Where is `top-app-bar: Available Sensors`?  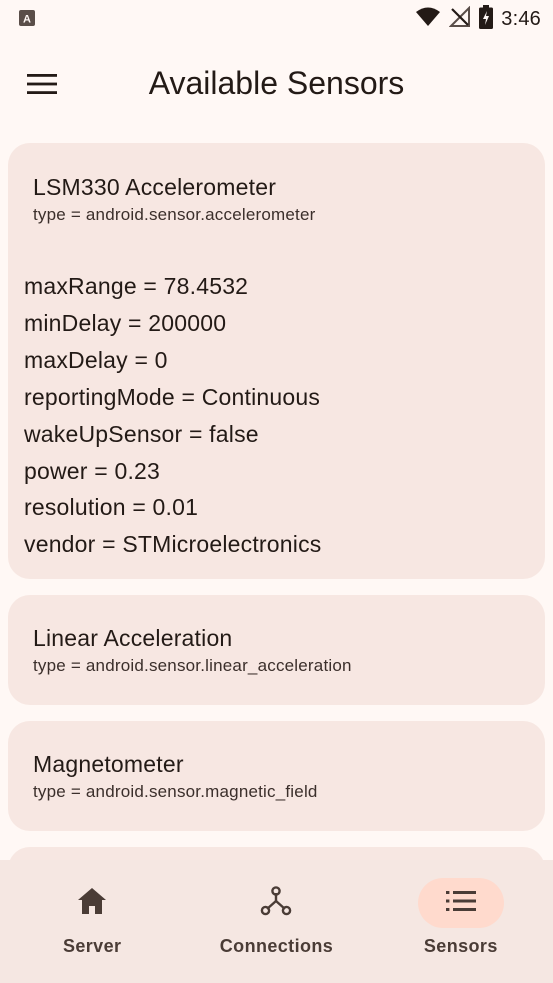
top-app-bar: Available Sensors is located at coordinates (276, 86).